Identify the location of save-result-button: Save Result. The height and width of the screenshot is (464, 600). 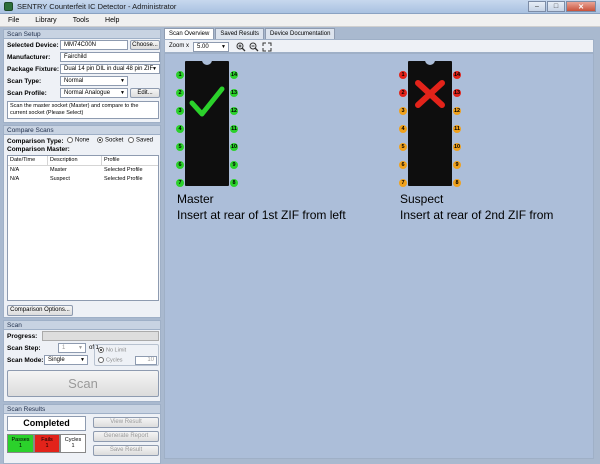
(126, 450).